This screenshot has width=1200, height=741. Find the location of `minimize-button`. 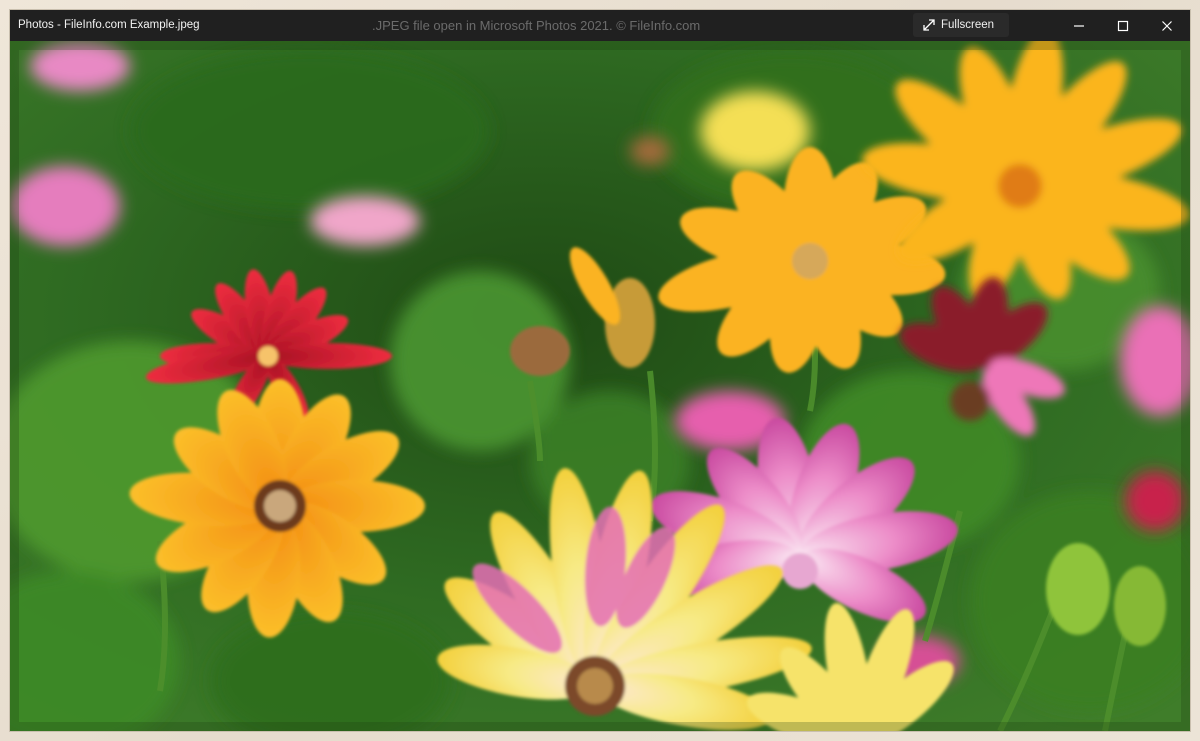

minimize-button is located at coordinates (1079, 25).